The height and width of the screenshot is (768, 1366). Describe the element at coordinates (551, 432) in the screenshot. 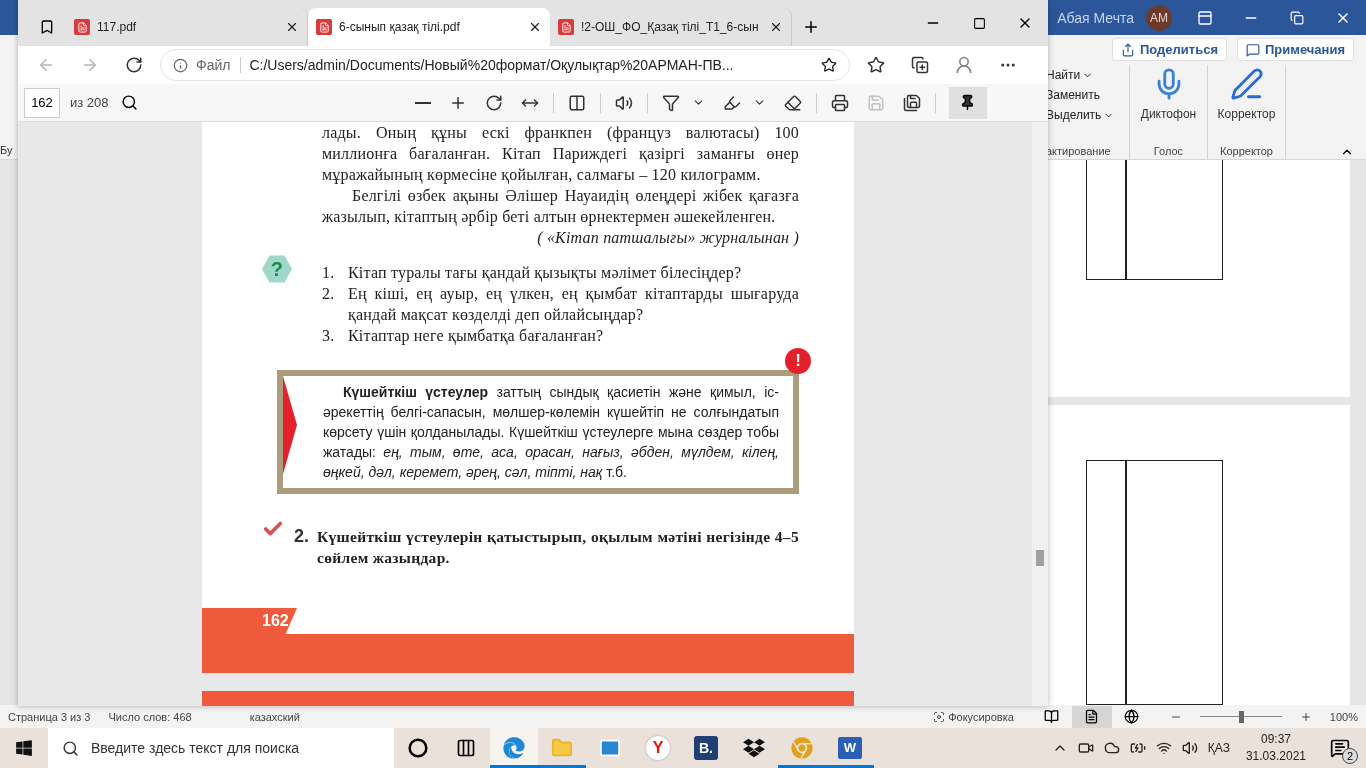

I see `rule-text: Күшейткіш үстеулер заттың сындық қасиетін және қимыл, іс-әрекеттің белгі-сапасын, мөлшер-көлемін күшейтіп не солғындатып көрсету үшін қолданылады. Күшейткіш үстеулерге мына сөздер тобы жатады: ең, тым, өте, аса, орасан, нағыз, әбден, мүлдем, кілең, өңкей, дәл, керемет, әрең, сәл, тіпті, нақ т.б.` at that location.